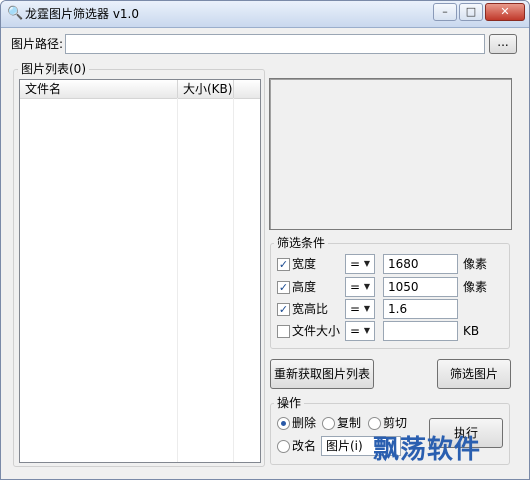 Image resolution: width=530 pixels, height=480 pixels. I want to click on width-checkbox: ✓, so click(283, 264).